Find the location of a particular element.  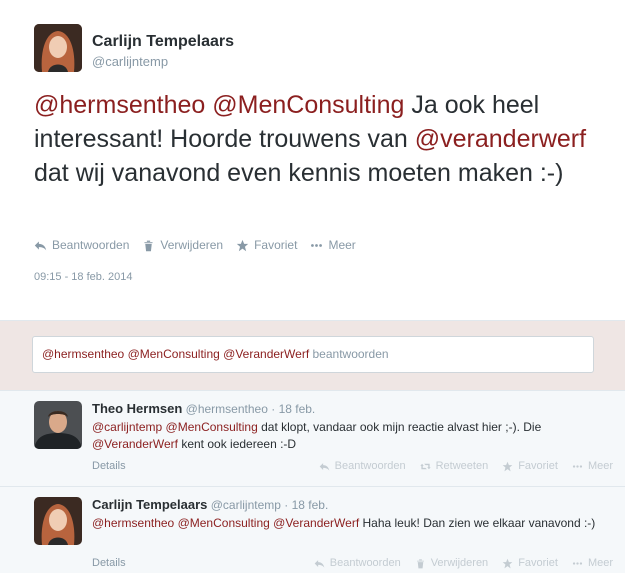

reply-placeholder: beantwoorden is located at coordinates (350, 354).